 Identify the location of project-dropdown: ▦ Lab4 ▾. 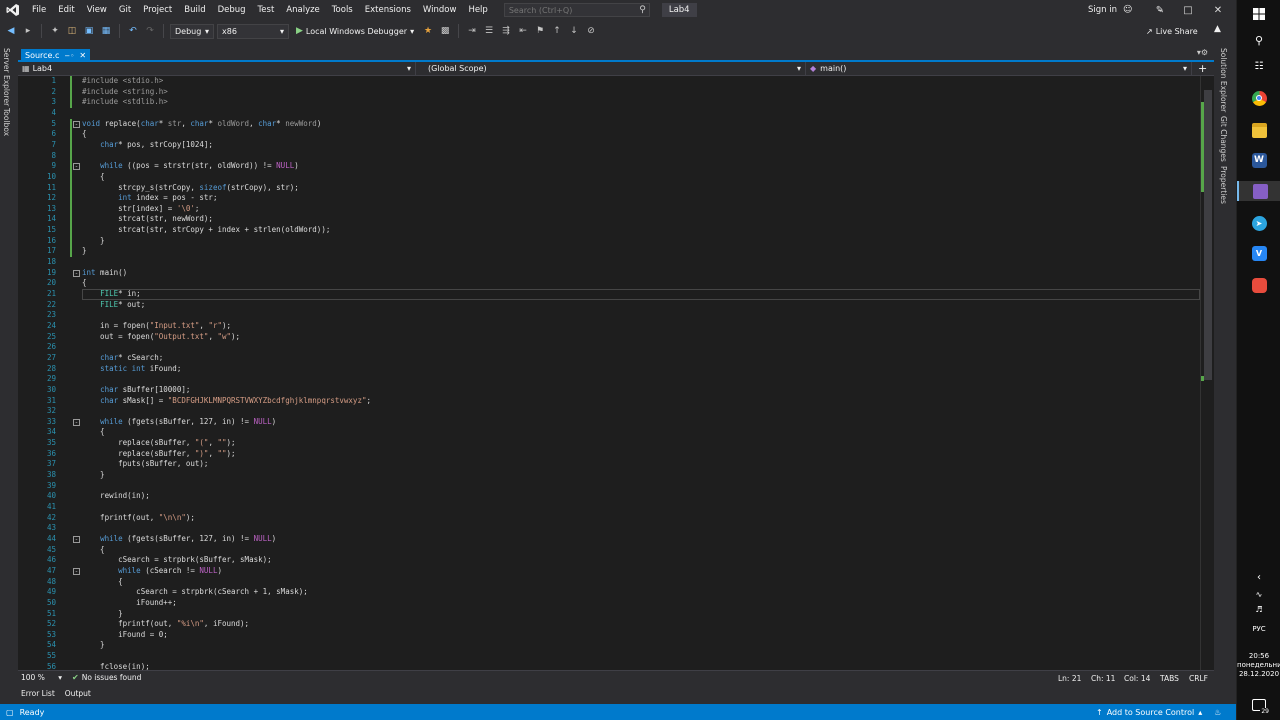
(217, 68).